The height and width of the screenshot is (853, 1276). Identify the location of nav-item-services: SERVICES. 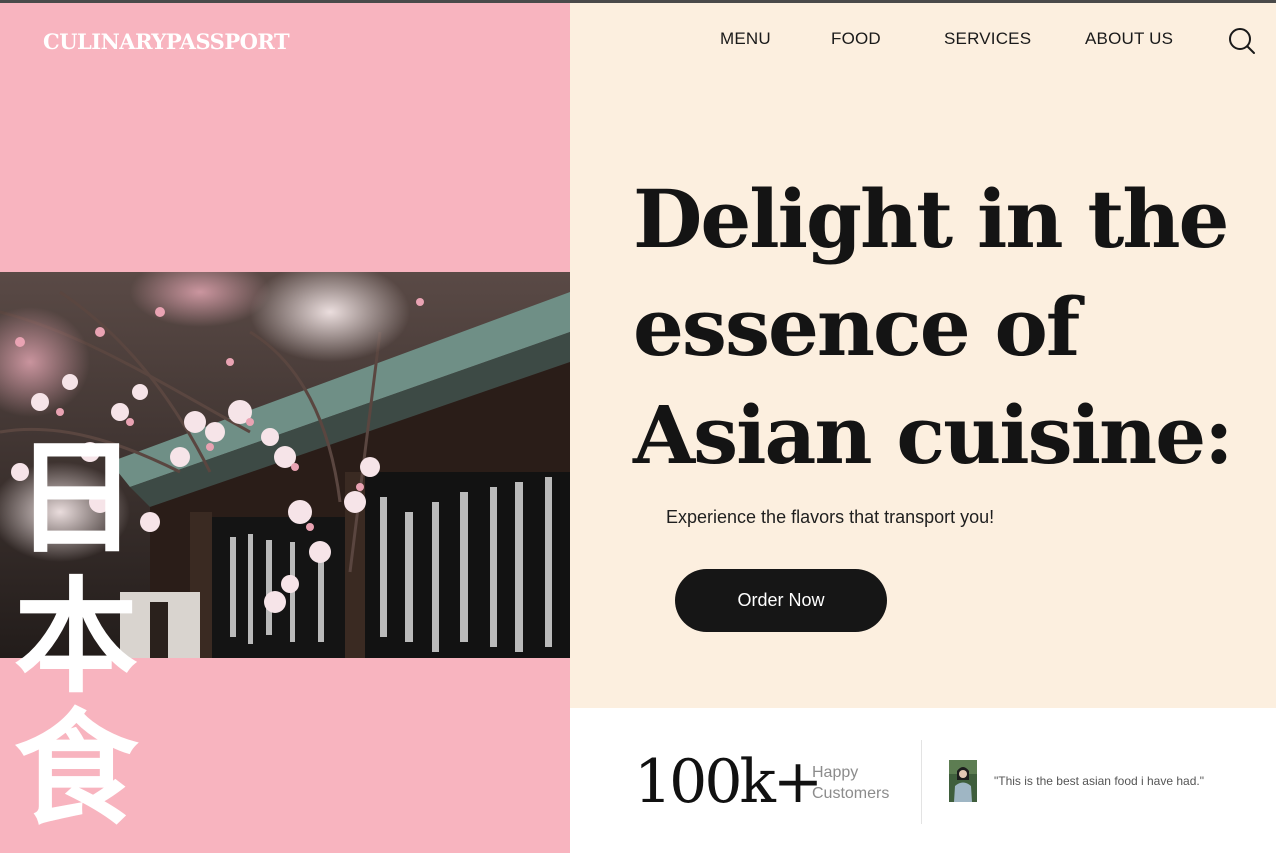
(987, 39).